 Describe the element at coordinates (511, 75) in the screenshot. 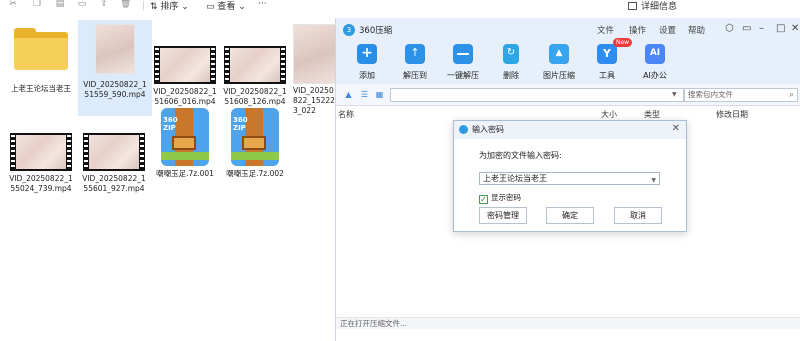

I see `delete-label: 删除` at that location.